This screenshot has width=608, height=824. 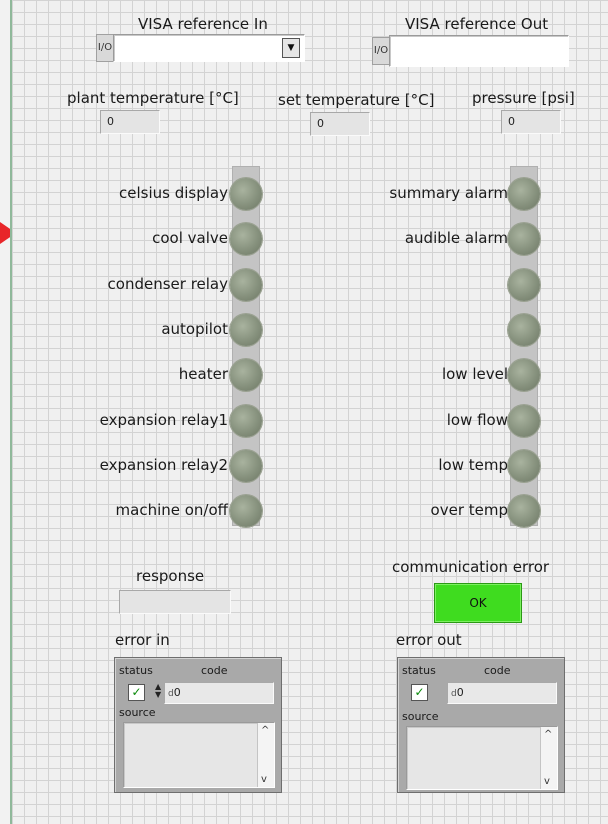 I want to click on error-in-source-field: ^ v, so click(x=199, y=755).